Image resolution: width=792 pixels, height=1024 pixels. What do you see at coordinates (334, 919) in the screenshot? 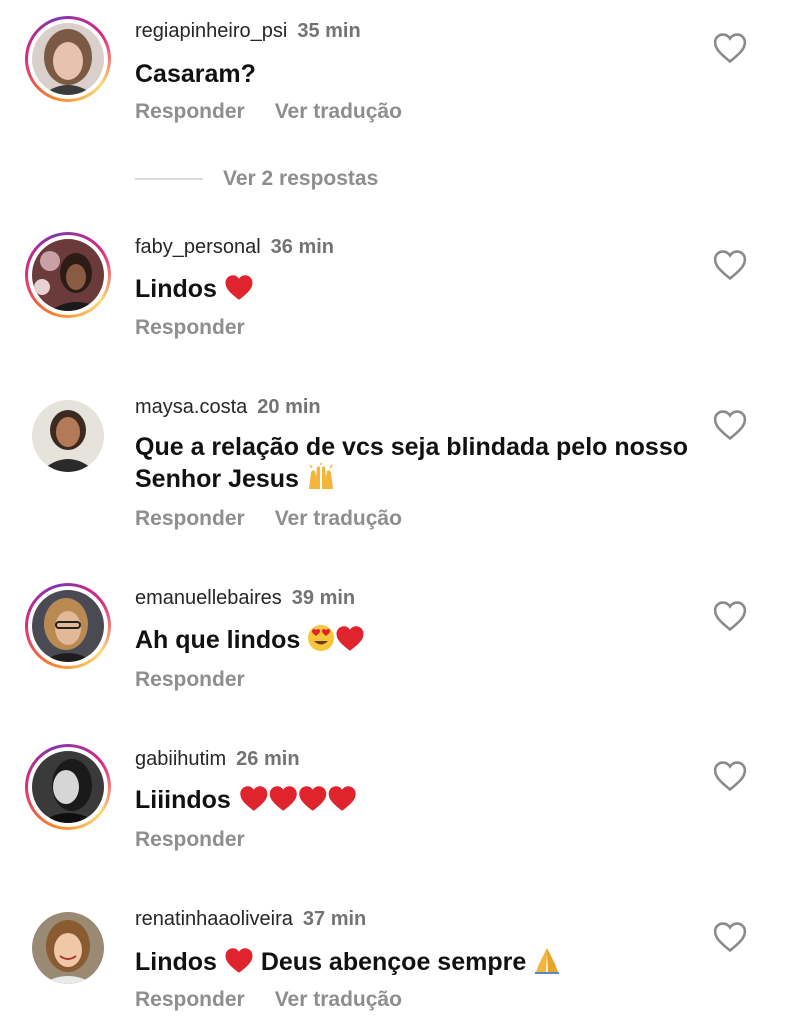
I see `timestamp: 37 min` at bounding box center [334, 919].